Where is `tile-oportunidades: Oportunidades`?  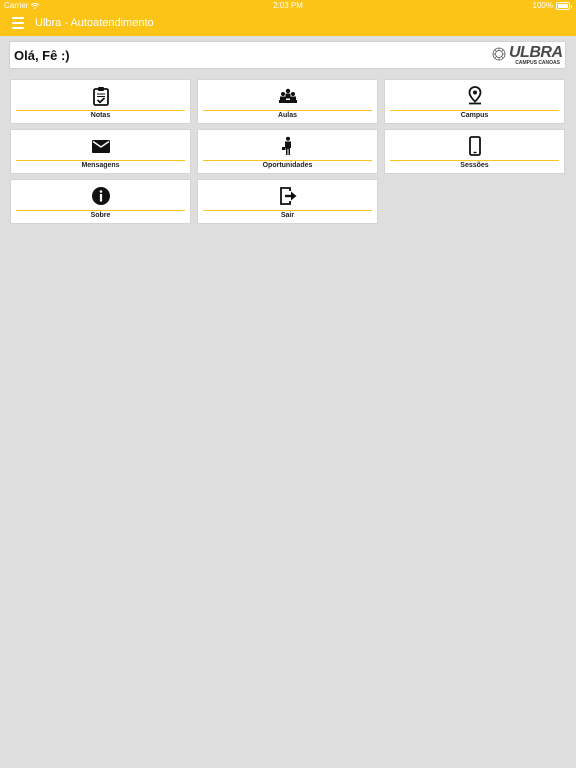 tile-oportunidades: Oportunidades is located at coordinates (287, 151).